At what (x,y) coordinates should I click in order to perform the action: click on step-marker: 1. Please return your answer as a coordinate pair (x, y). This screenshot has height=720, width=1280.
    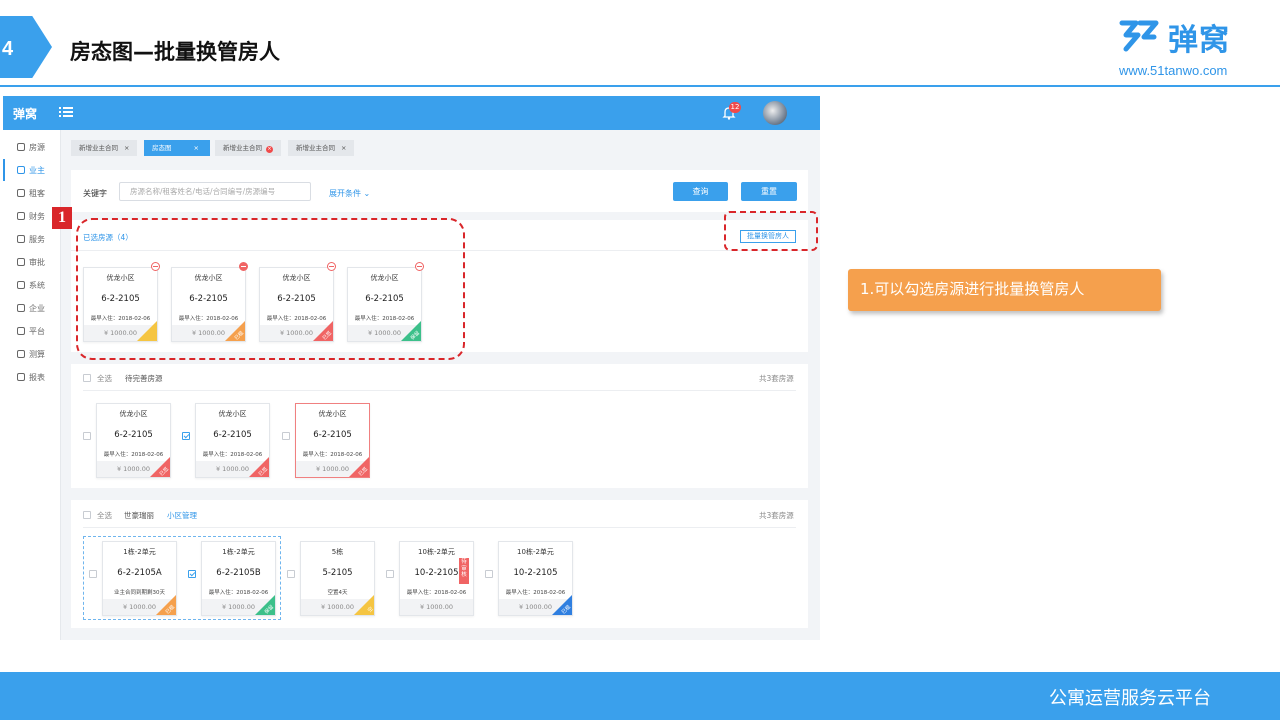
    Looking at the image, I should click on (62, 218).